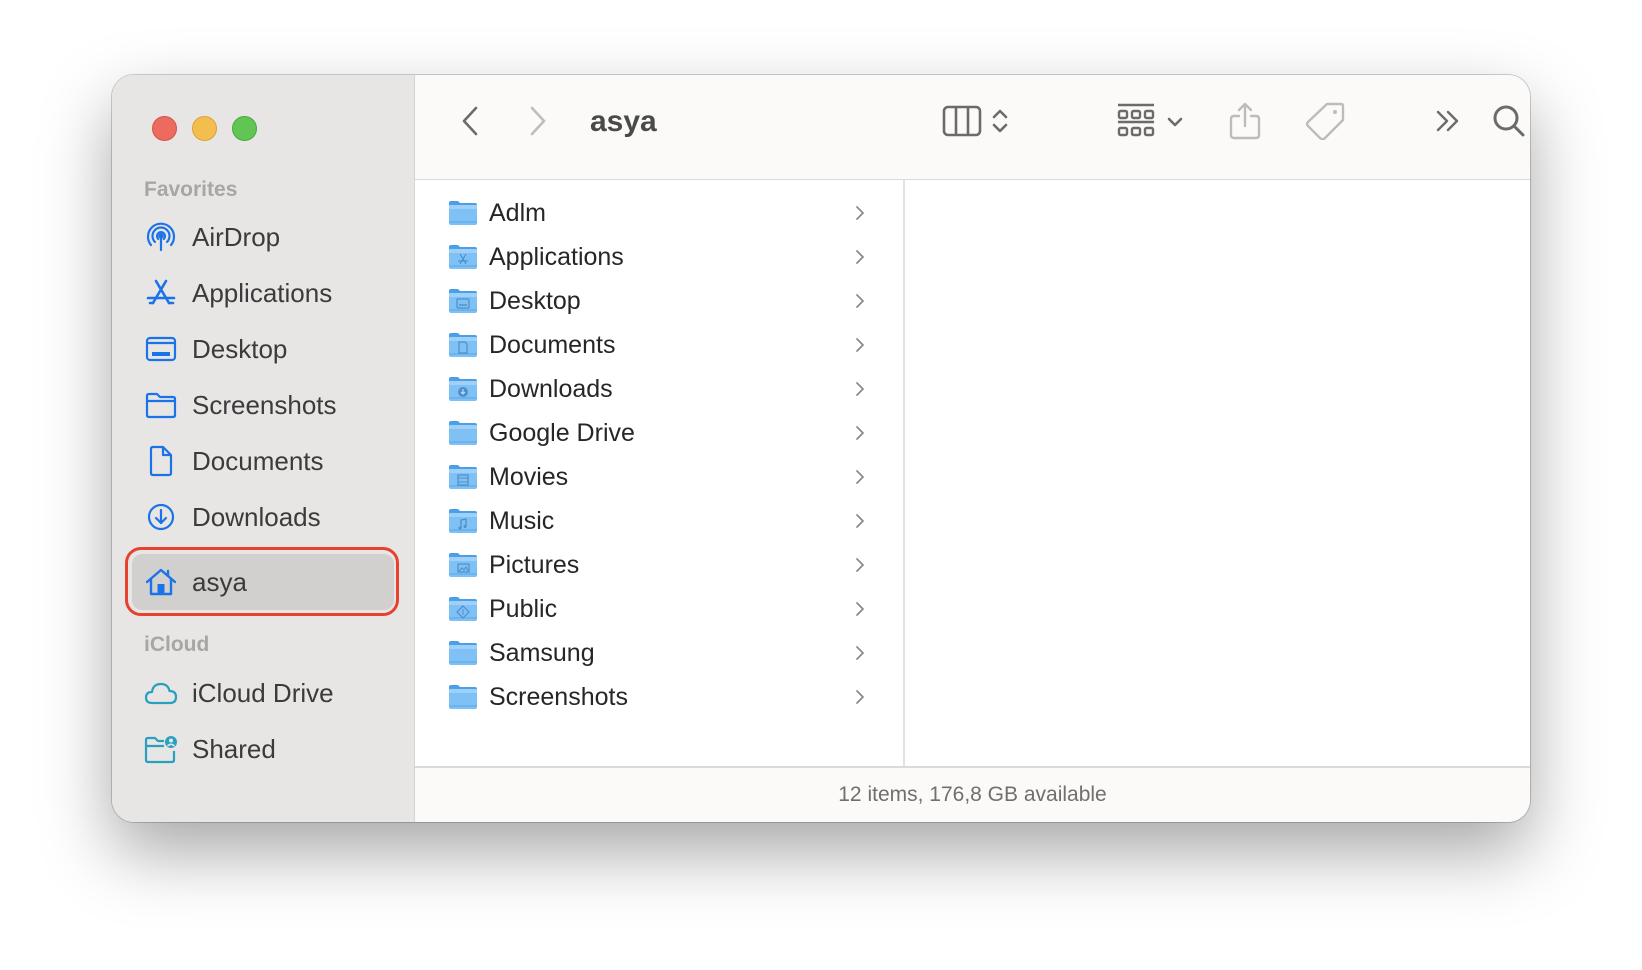  Describe the element at coordinates (659, 521) in the screenshot. I see `file-row: Music` at that location.